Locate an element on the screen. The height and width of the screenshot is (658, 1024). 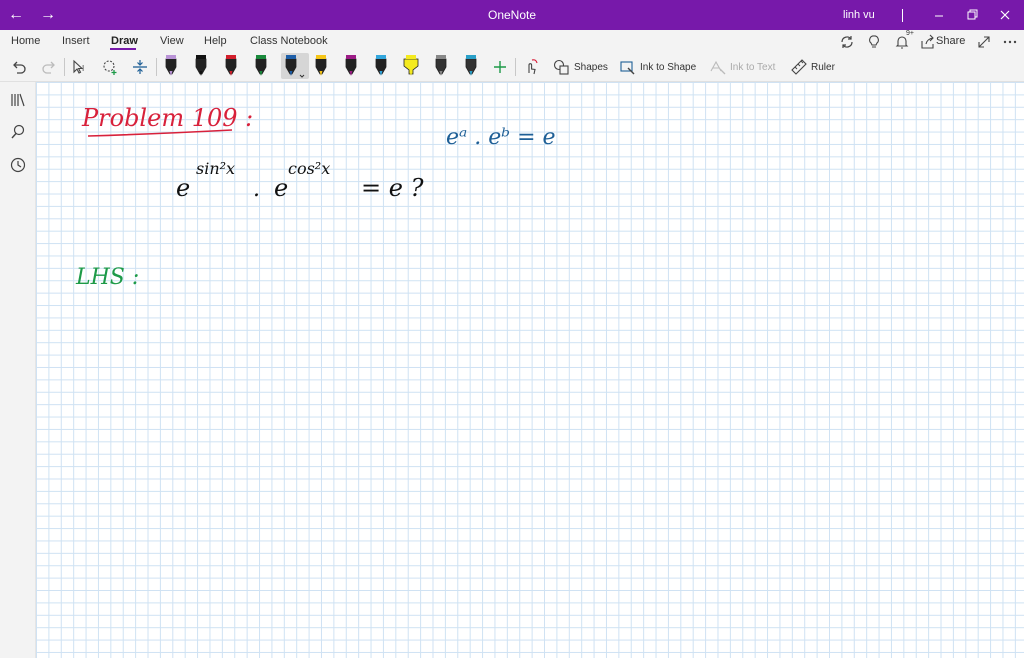
redo-icon is located at coordinates (48, 67).